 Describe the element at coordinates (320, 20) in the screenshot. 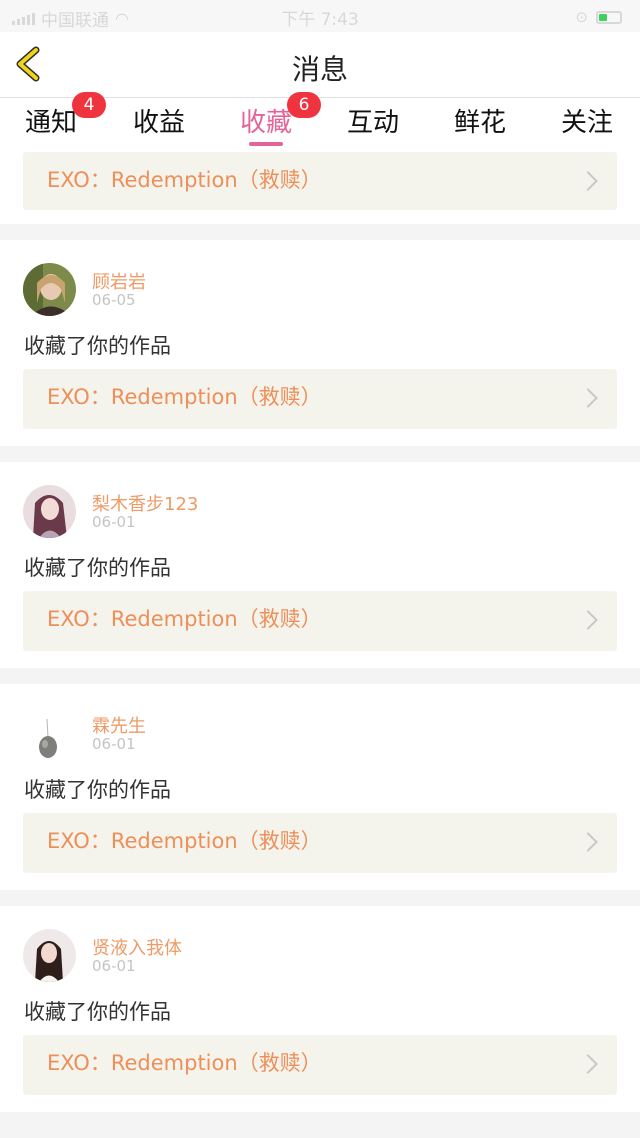

I see `status-time: 下午 7:43` at that location.